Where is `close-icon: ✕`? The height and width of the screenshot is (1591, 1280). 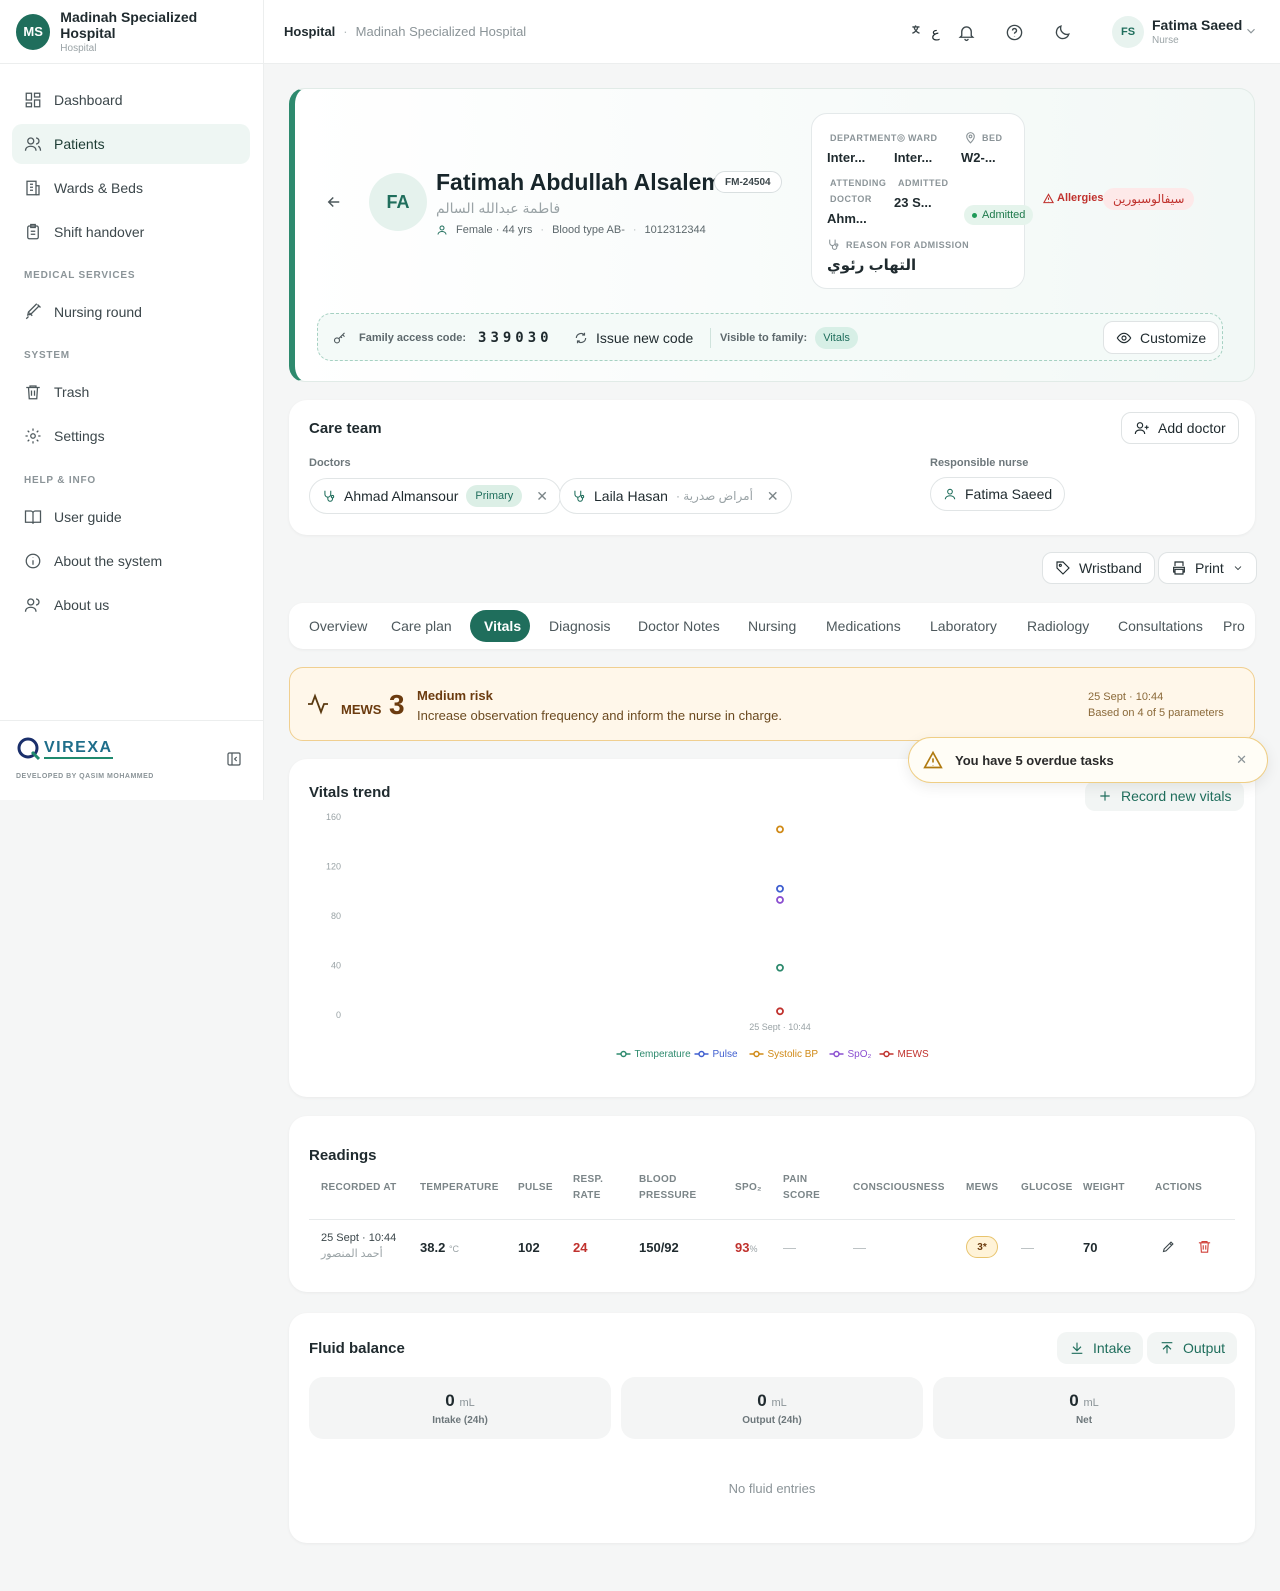 close-icon: ✕ is located at coordinates (1241, 760).